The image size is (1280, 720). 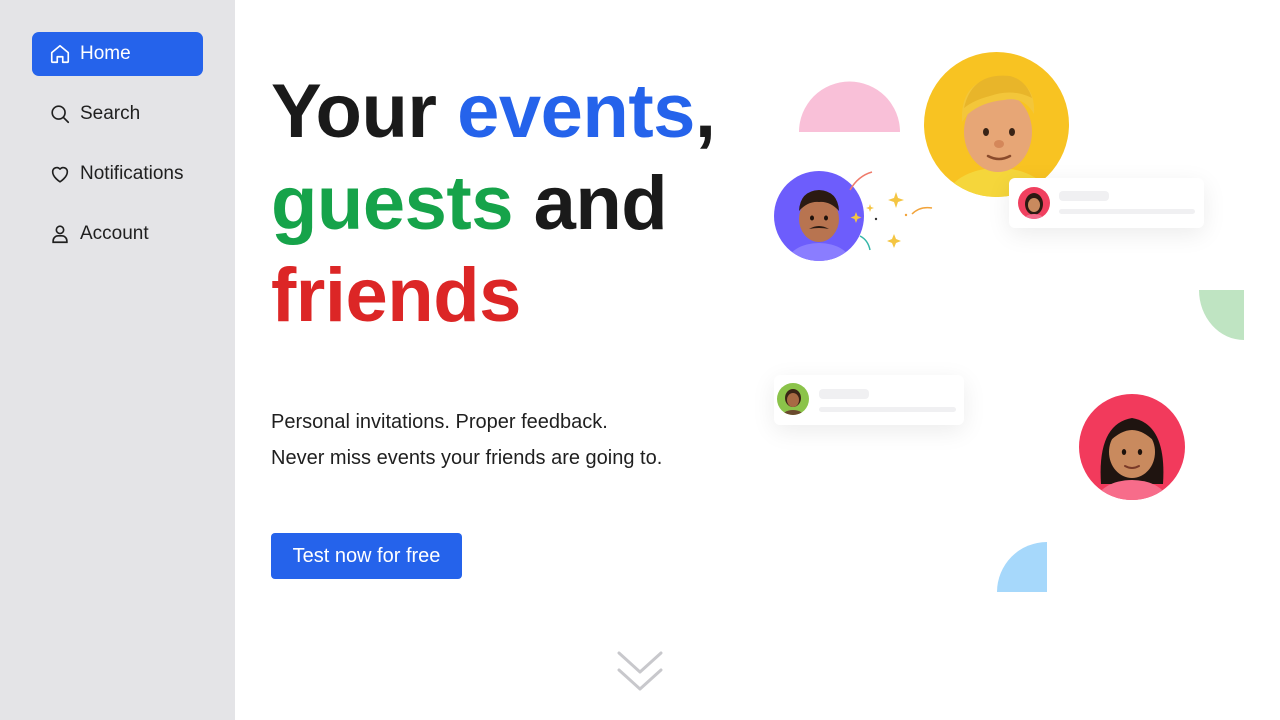 I want to click on home-icon, so click(x=60, y=54).